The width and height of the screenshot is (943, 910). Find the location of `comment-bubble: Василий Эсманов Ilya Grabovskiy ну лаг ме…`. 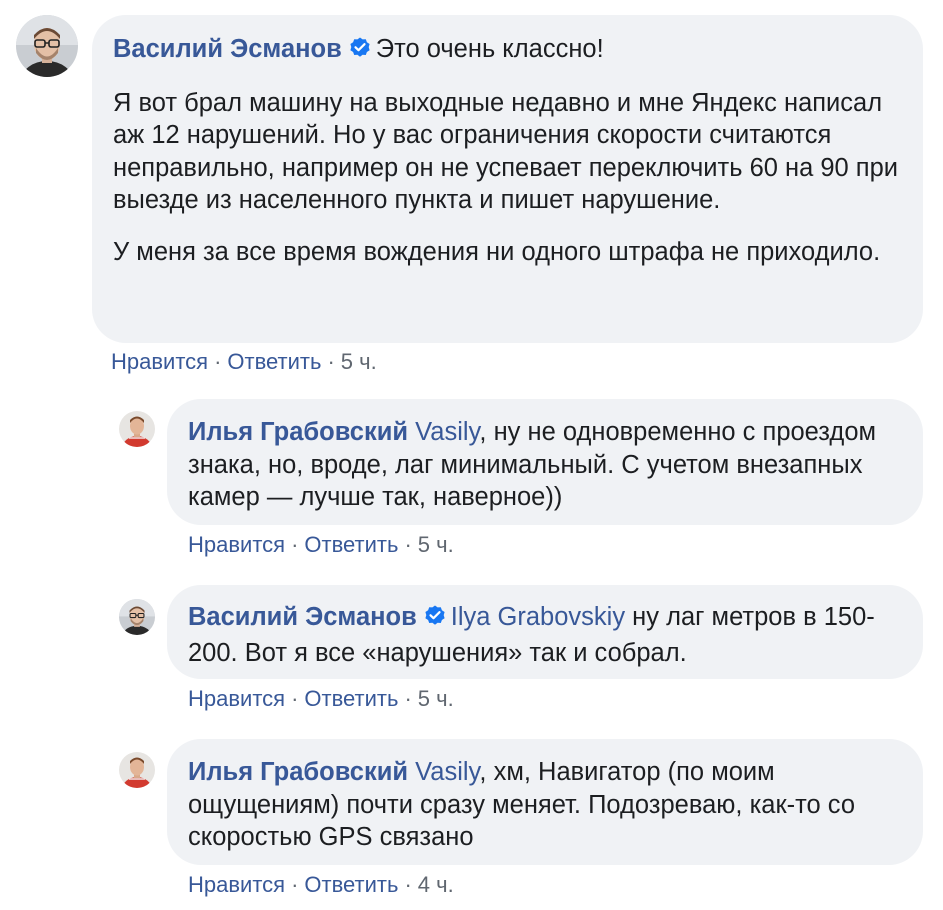

comment-bubble: Василий Эсманов Ilya Grabovskiy ну лаг ме… is located at coordinates (545, 632).